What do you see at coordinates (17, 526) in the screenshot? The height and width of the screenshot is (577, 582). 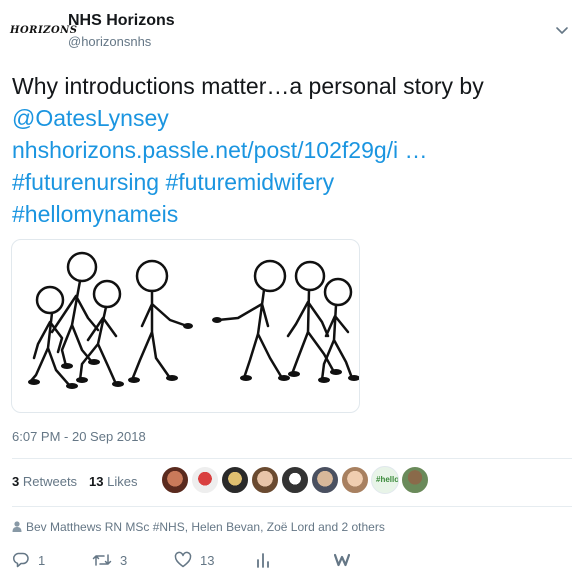 I see `person-icon` at bounding box center [17, 526].